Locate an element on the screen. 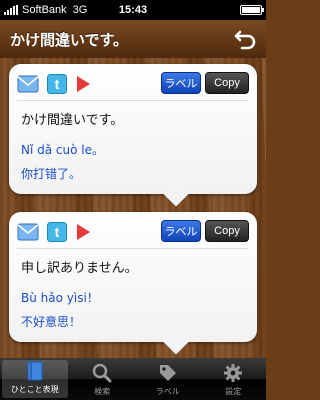 The height and width of the screenshot is (400, 320). clock: 15:43 is located at coordinates (133, 10).